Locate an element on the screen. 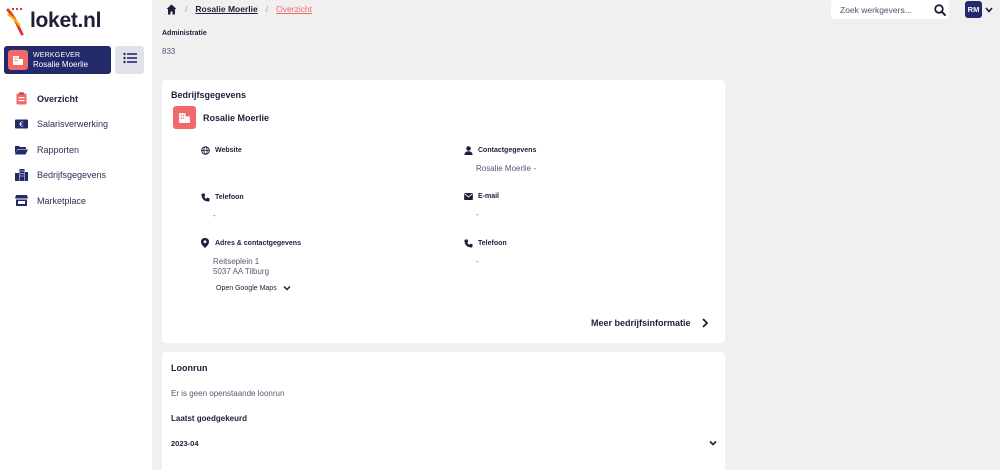  telefoon-value: - is located at coordinates (214, 215).